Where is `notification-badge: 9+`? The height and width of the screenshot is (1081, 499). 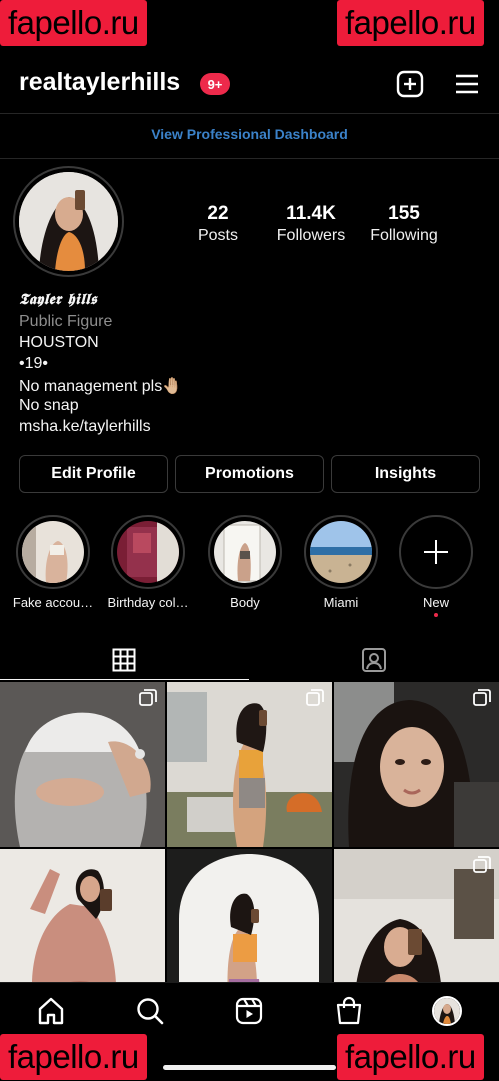 notification-badge: 9+ is located at coordinates (215, 84).